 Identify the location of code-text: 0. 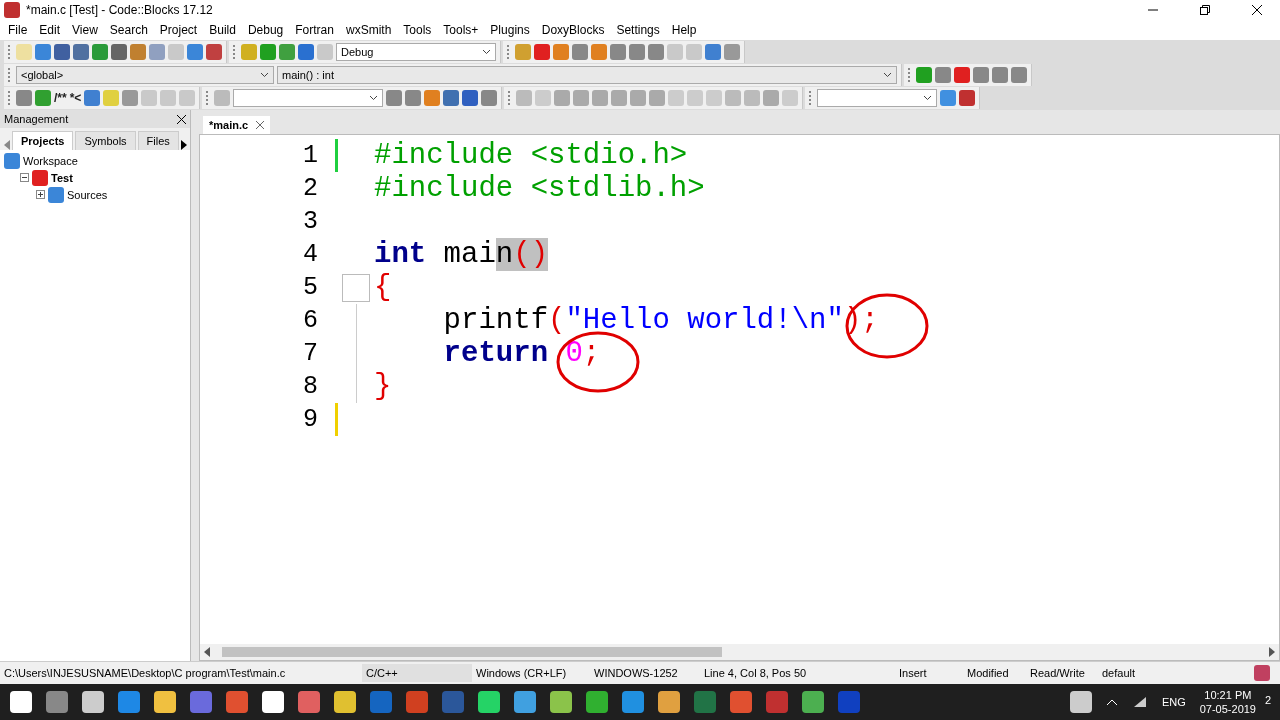
(574, 353).